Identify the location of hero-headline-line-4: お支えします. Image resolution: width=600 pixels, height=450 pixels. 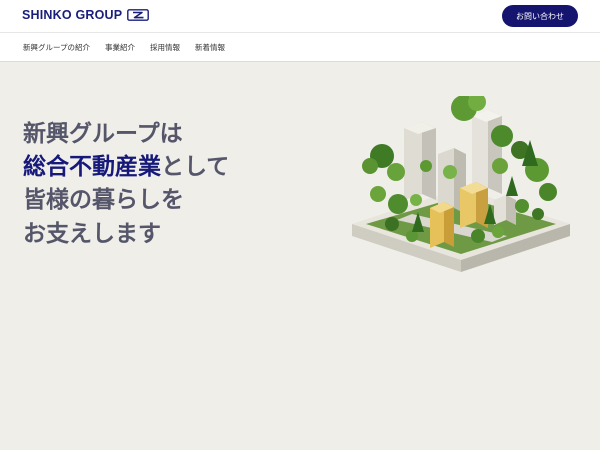
(92, 234).